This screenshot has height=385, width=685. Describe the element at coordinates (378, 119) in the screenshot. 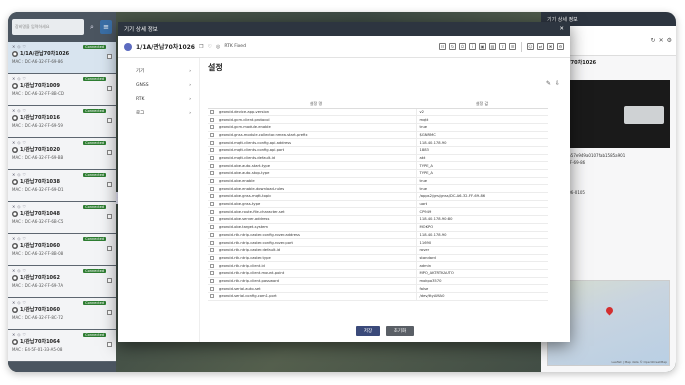

I see `table-row: georoid.gcm.client.protocol mqtt` at that location.